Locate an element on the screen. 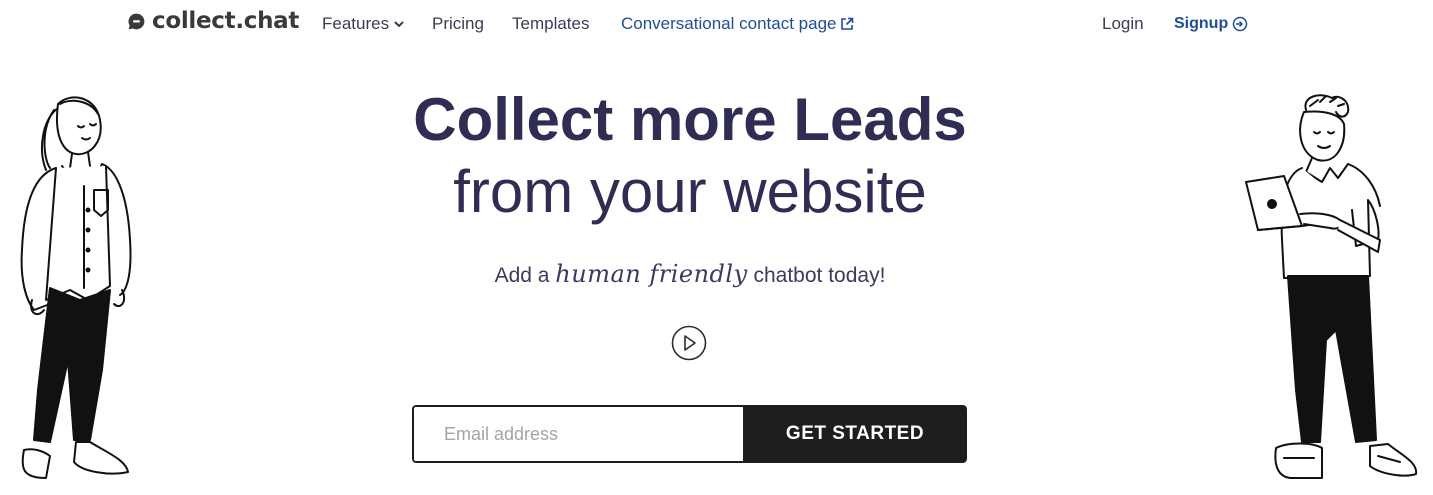 Image resolution: width=1433 pixels, height=495 pixels. woman-illustration is located at coordinates (76, 287).